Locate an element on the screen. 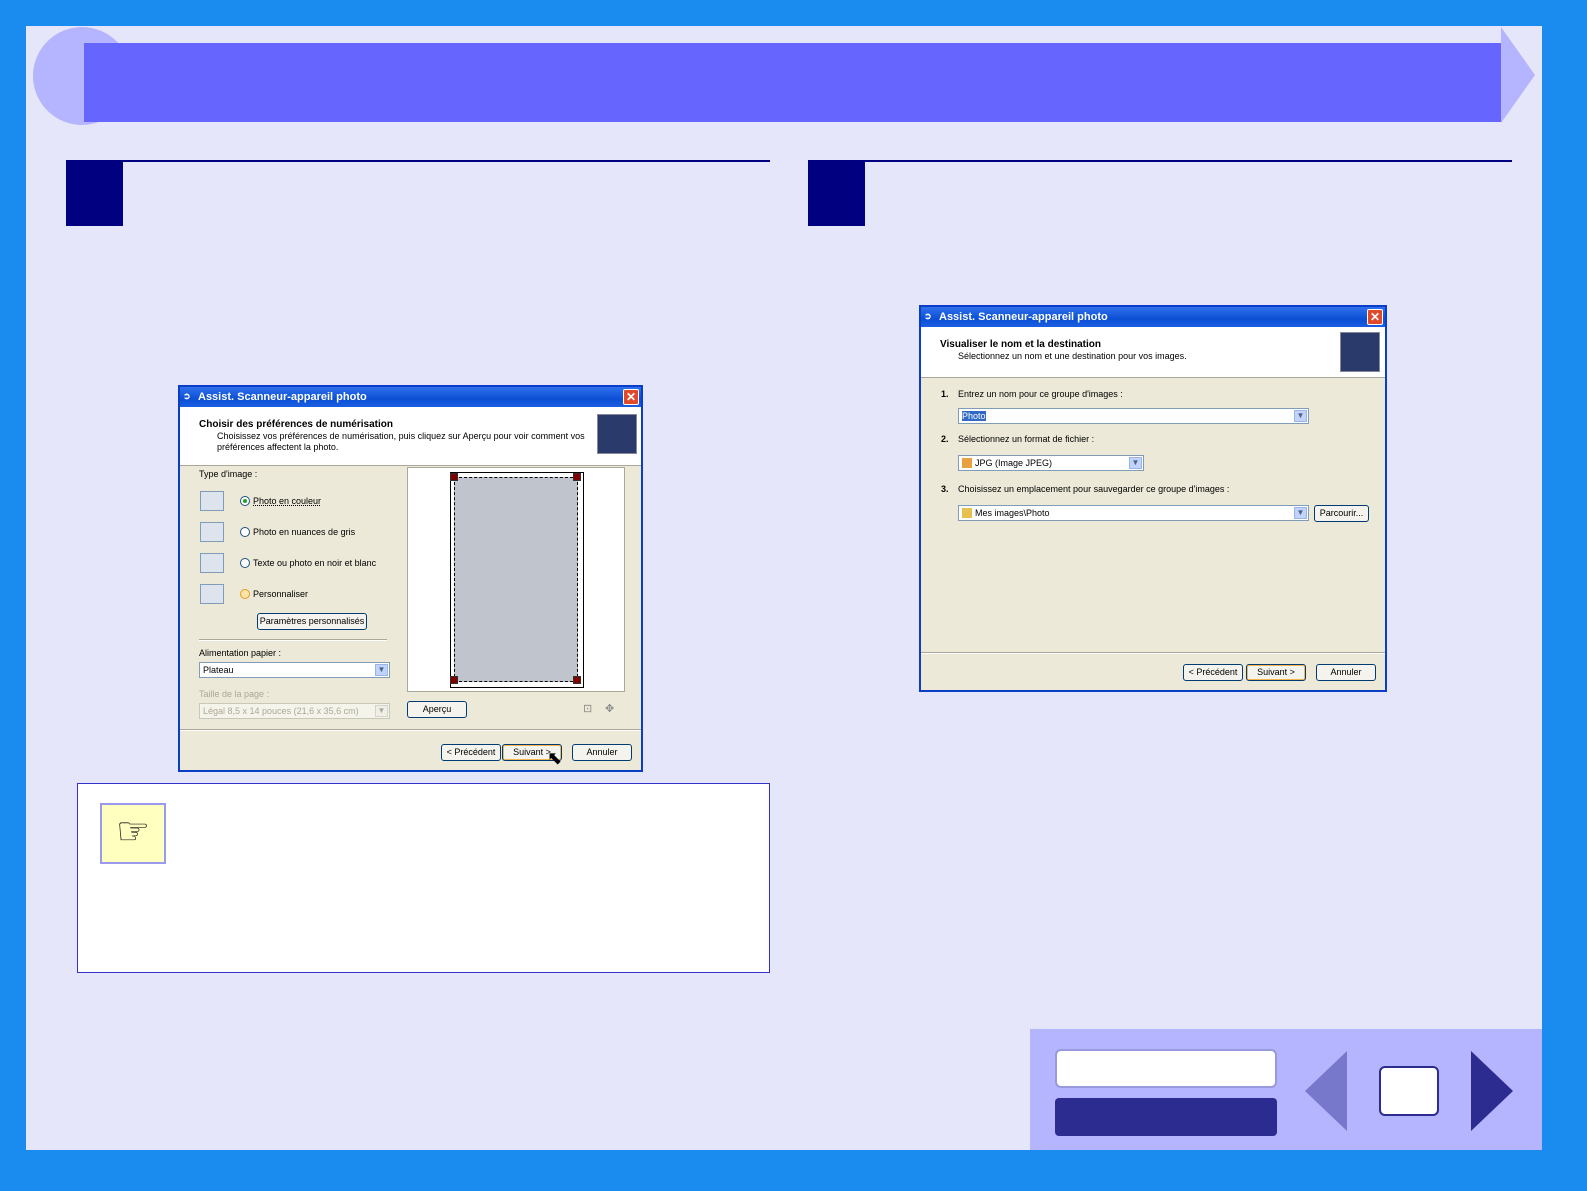 Image resolution: width=1587 pixels, height=1191 pixels. zoom-icon: ✥ is located at coordinates (609, 708).